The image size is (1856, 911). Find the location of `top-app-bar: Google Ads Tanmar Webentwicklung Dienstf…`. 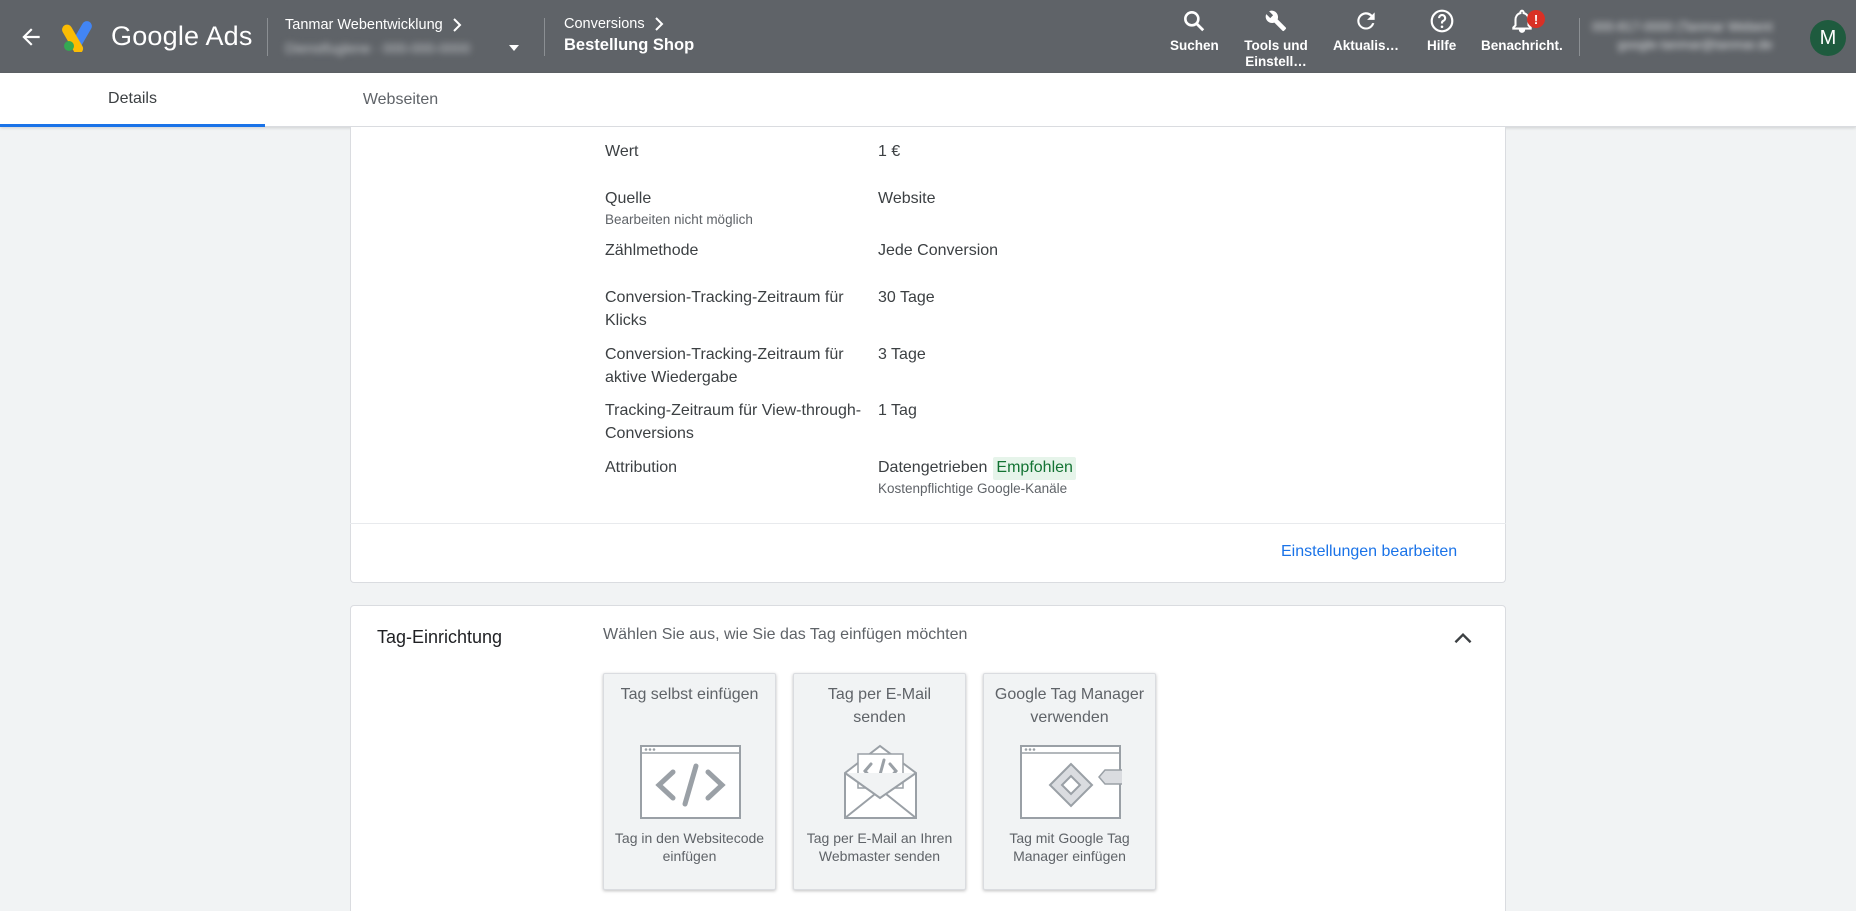

top-app-bar: Google Ads Tanmar Webentwicklung Dienstf… is located at coordinates (928, 36).